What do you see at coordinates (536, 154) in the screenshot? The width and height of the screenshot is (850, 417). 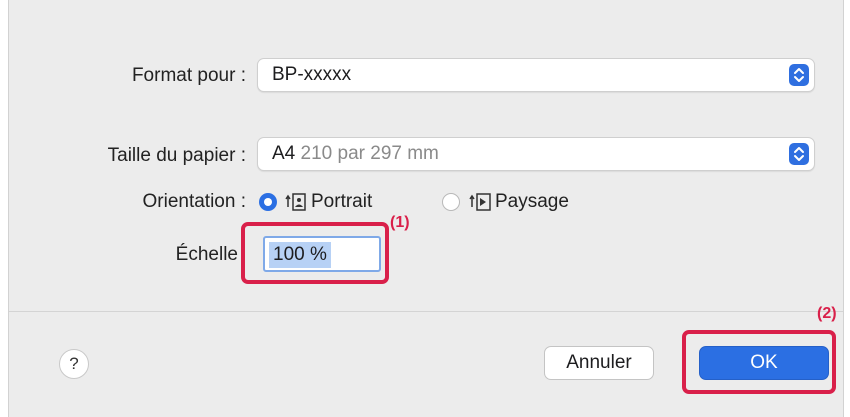 I see `paper-size-popup: A4 210 par 297 mm` at bounding box center [536, 154].